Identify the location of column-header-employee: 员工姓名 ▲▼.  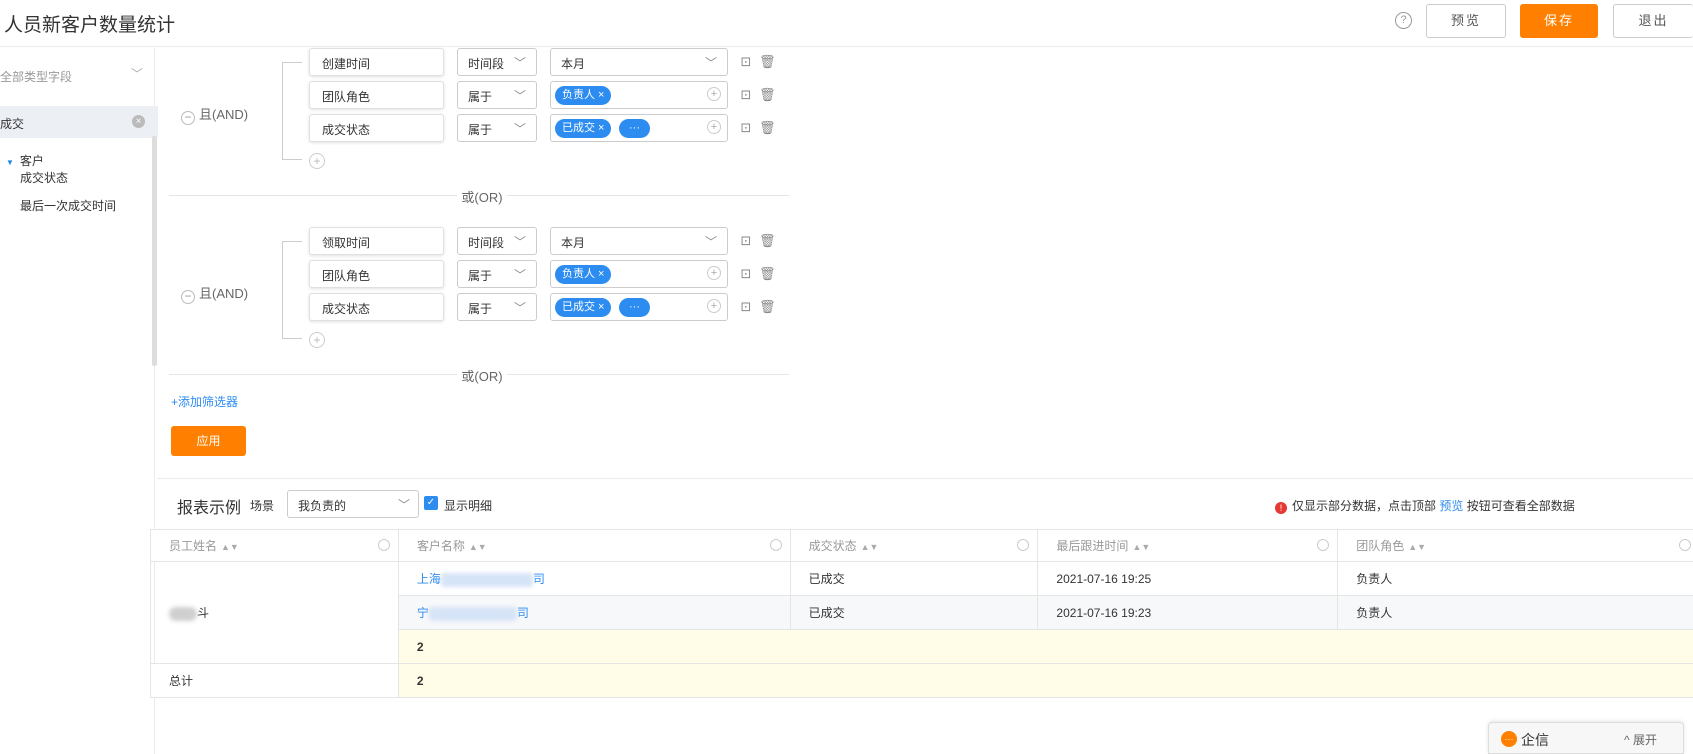
(274, 545).